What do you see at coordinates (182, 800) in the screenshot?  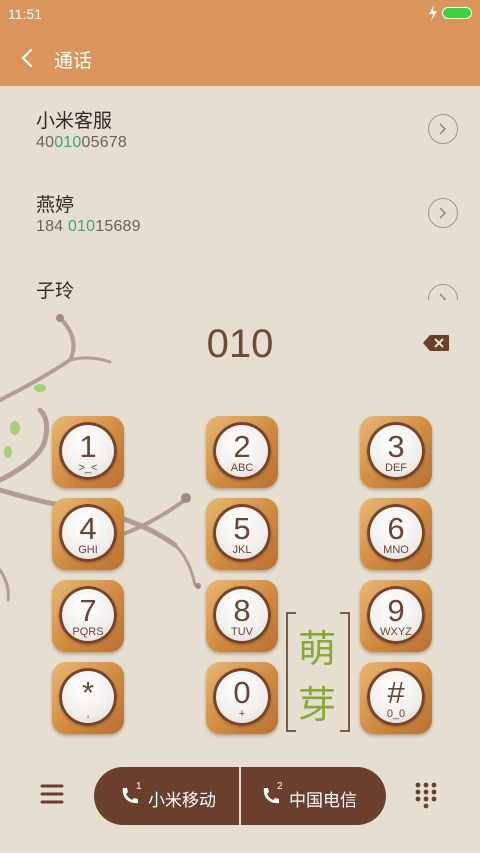 I see `sim1-label: 小米移动` at bounding box center [182, 800].